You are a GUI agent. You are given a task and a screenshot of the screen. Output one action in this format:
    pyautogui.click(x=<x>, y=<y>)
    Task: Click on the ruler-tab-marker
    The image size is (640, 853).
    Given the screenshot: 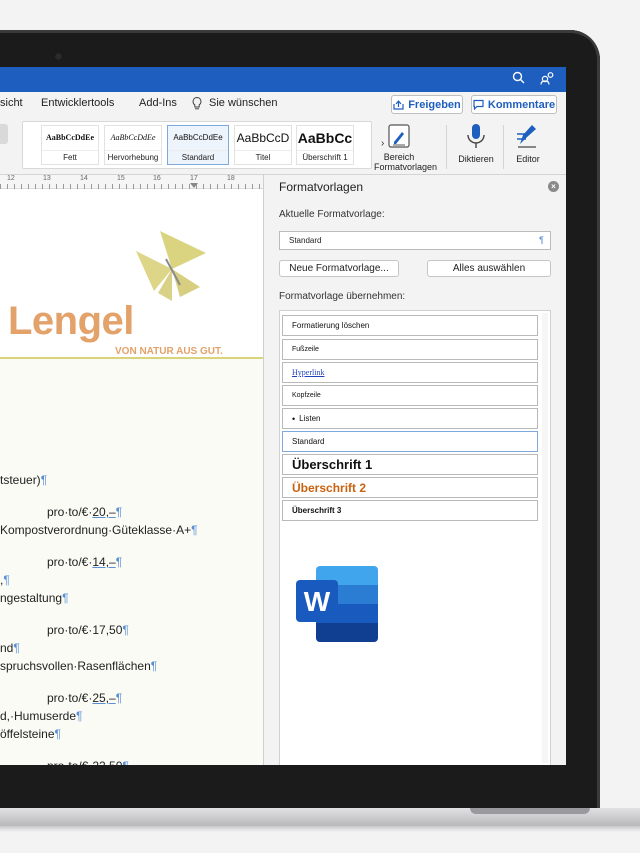 What is the action you would take?
    pyautogui.click(x=194, y=185)
    